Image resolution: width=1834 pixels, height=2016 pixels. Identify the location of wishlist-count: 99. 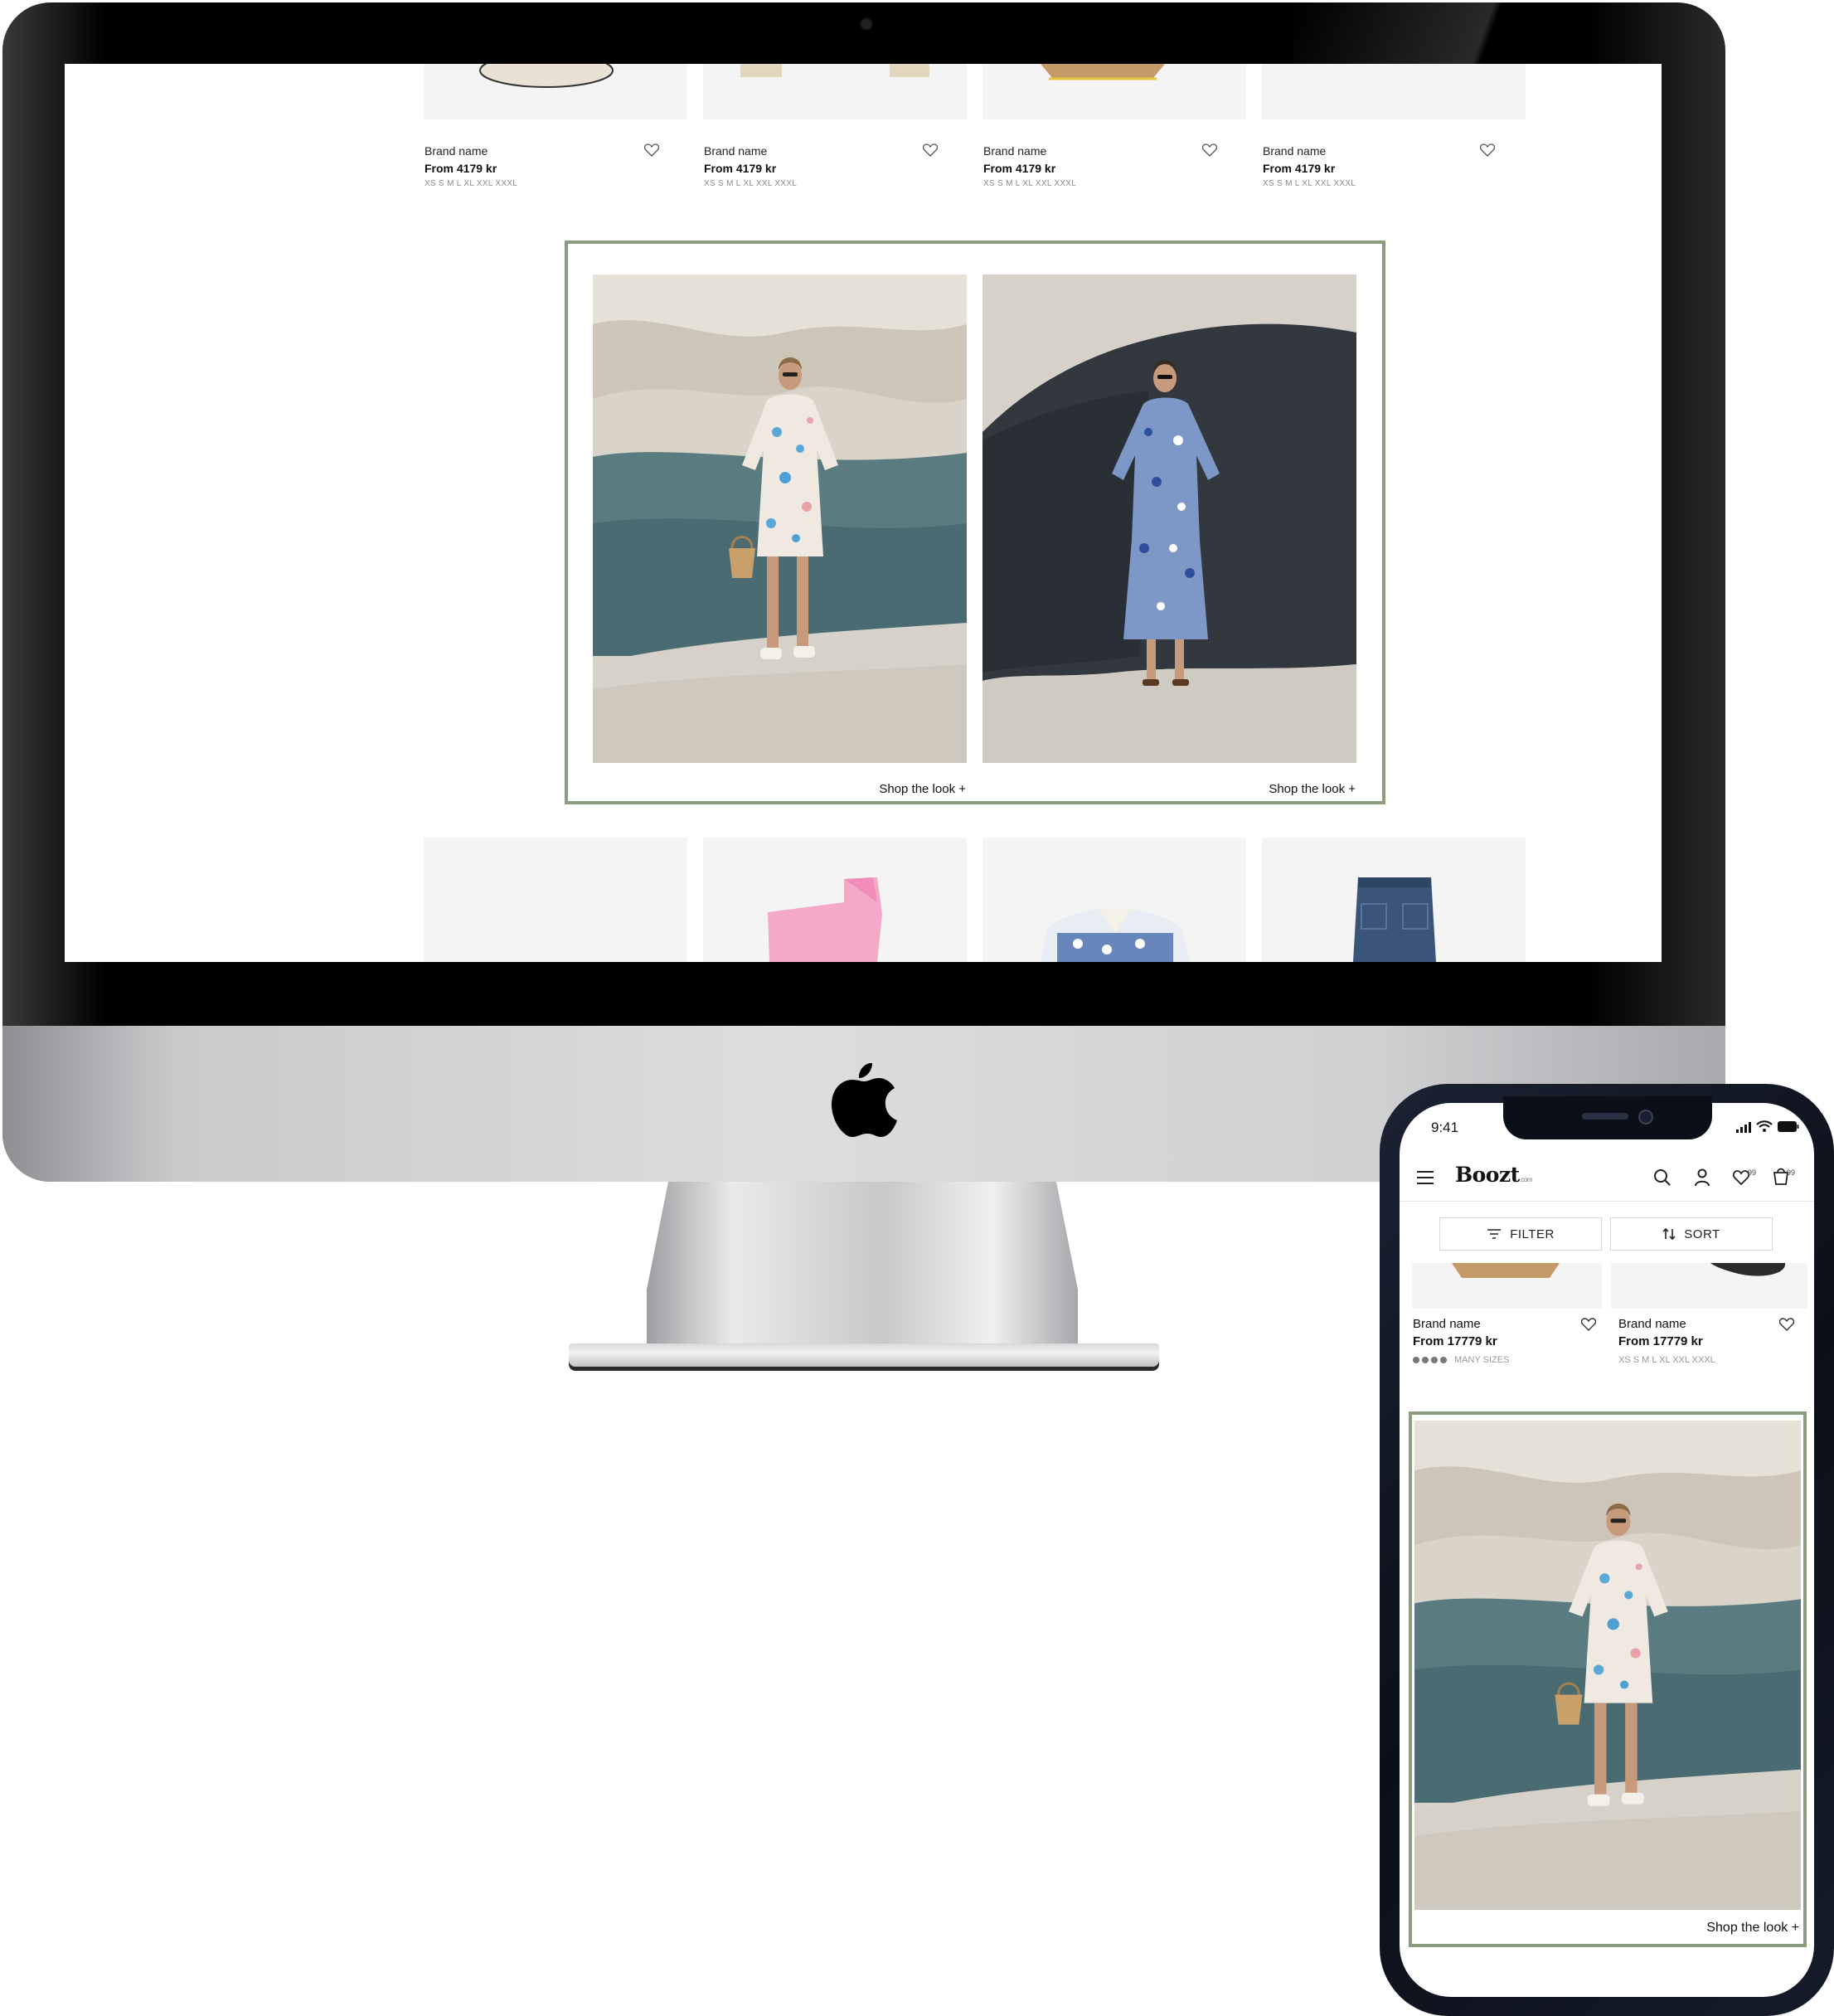
(1752, 1172).